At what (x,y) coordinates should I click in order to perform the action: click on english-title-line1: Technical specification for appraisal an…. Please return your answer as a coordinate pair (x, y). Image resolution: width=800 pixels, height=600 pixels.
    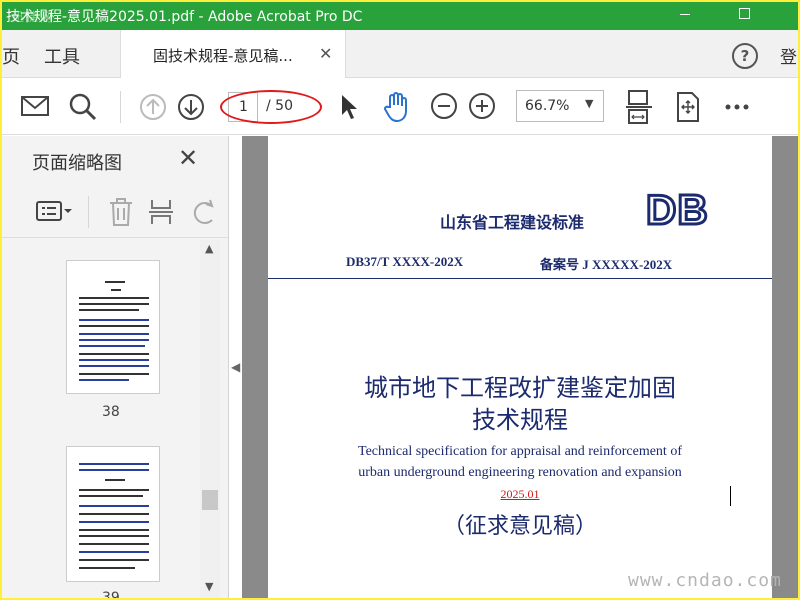
    Looking at the image, I should click on (520, 451).